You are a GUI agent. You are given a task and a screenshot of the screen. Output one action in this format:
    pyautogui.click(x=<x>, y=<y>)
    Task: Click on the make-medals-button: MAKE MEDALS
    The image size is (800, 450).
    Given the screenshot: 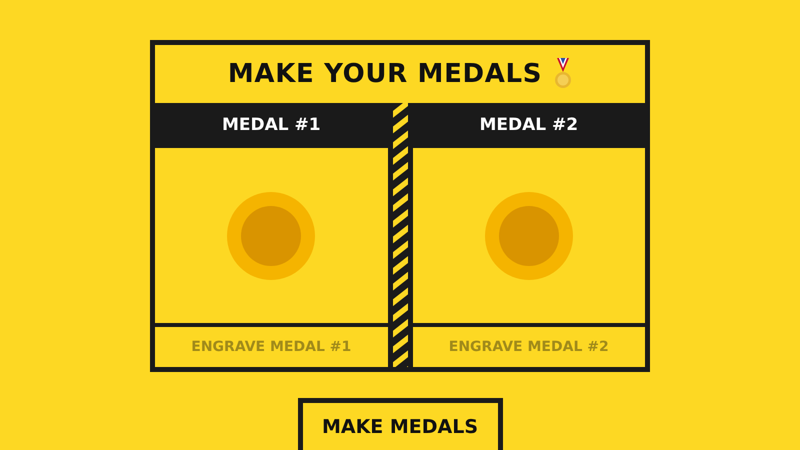 What is the action you would take?
    pyautogui.click(x=400, y=424)
    